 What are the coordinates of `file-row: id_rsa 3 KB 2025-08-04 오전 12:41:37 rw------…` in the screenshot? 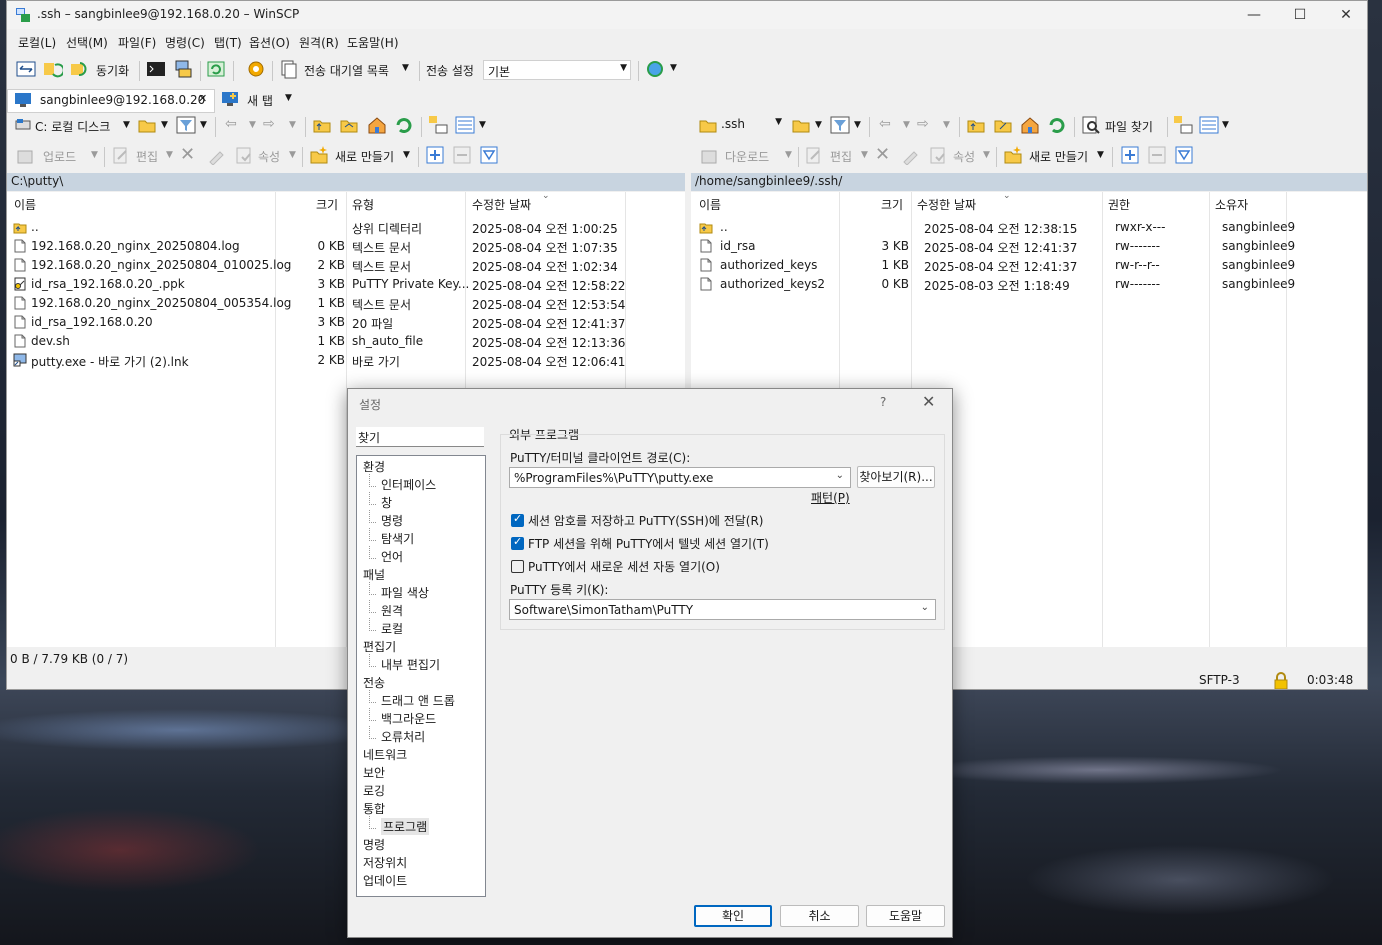 It's located at (1029, 246).